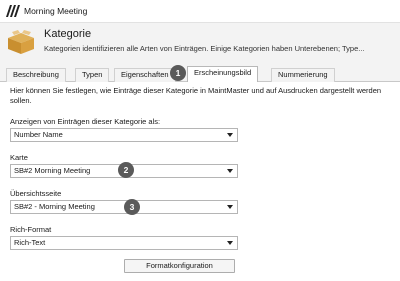  I want to click on overview-label: Übersichtsseite, so click(36, 193).